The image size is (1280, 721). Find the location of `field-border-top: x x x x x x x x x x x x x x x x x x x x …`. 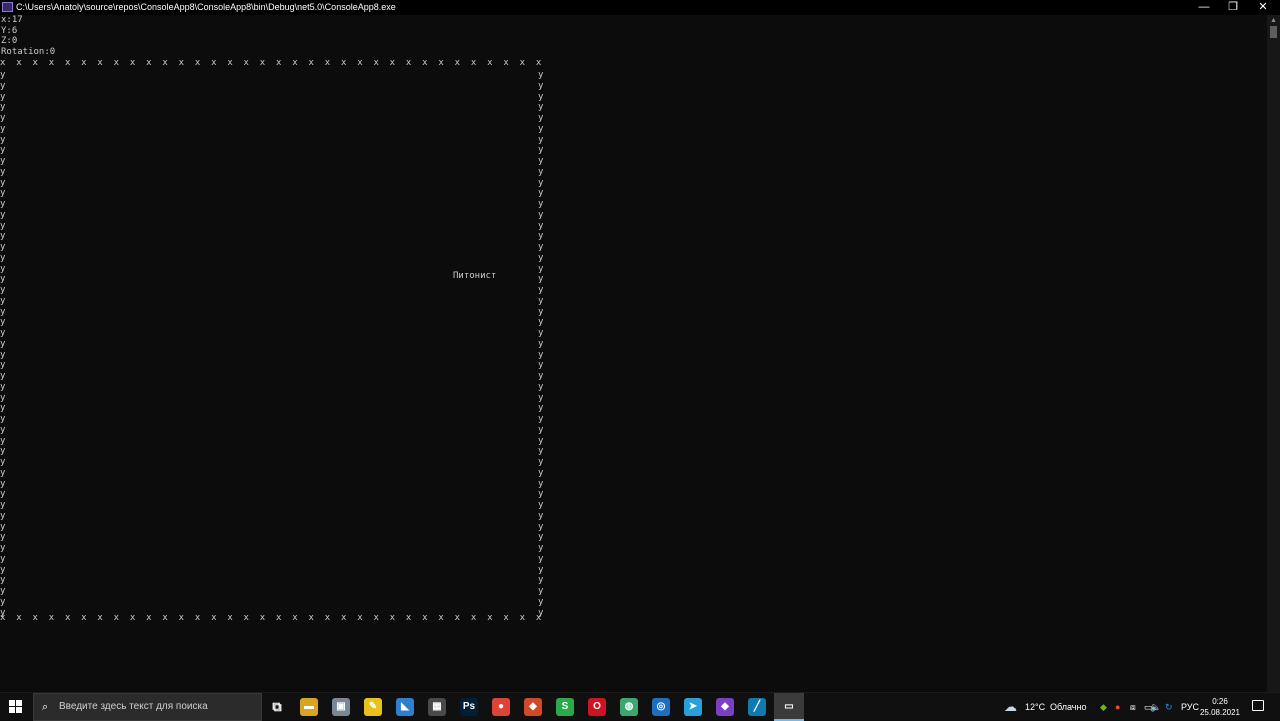

field-border-top: x x x x x x x x x x x x x x x x x x x x … is located at coordinates (272, 63).